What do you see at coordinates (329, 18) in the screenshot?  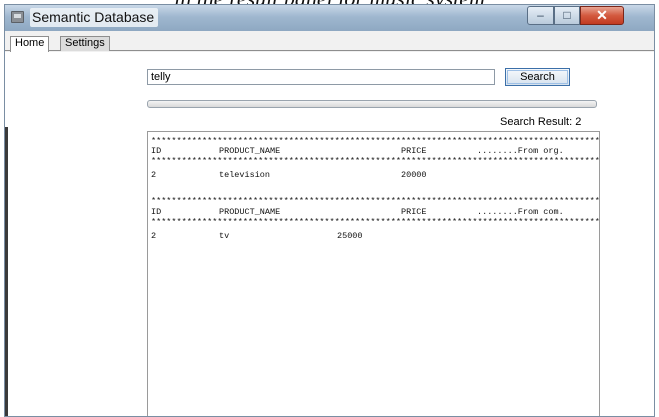 I see `title-bar: Semantic Database – □ ✕` at bounding box center [329, 18].